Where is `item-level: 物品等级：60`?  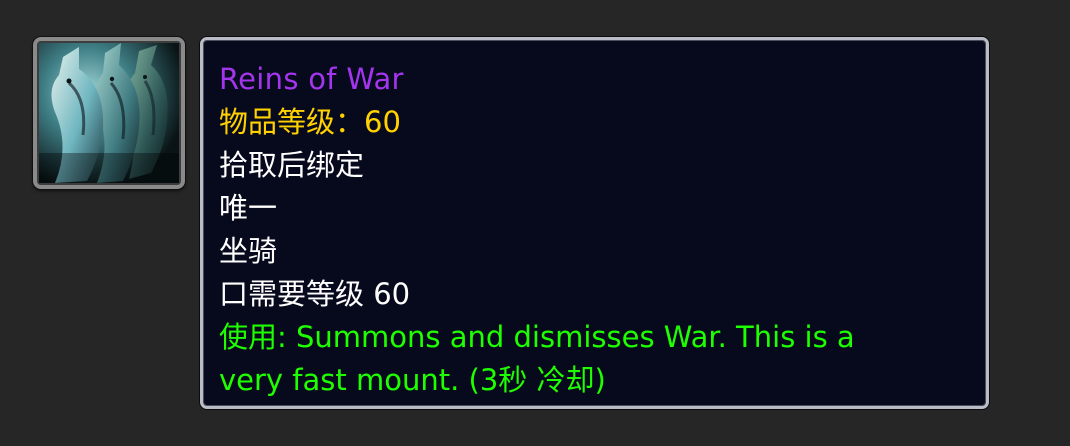 item-level: 物品等级：60 is located at coordinates (310, 122).